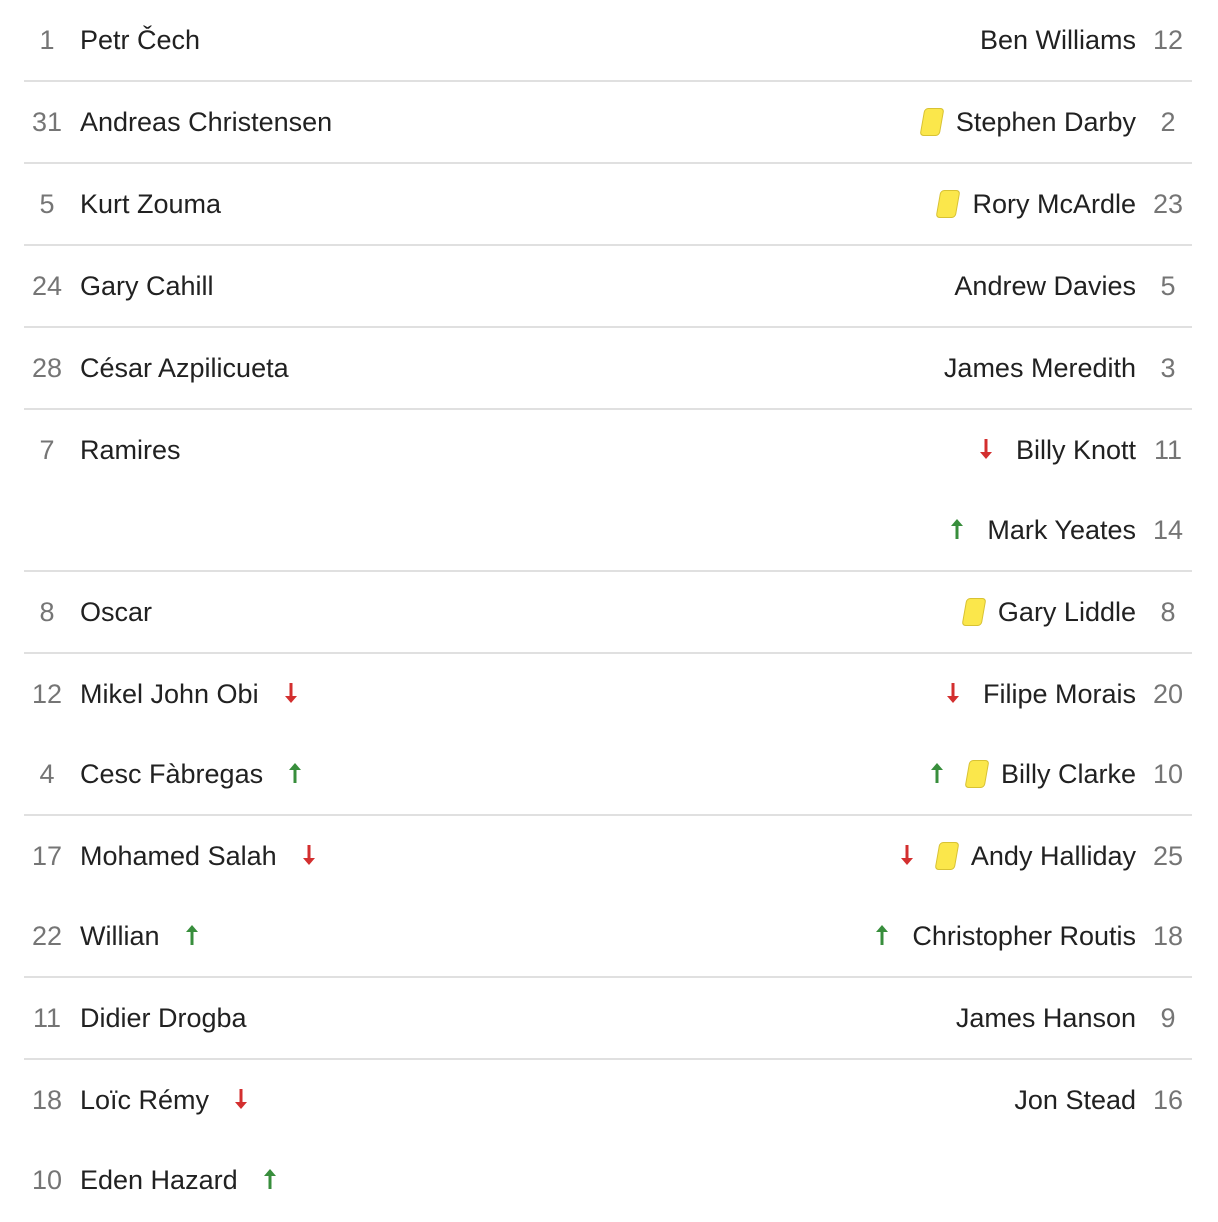 The height and width of the screenshot is (1222, 1218). I want to click on home-player: 31 Andreas Christensen, so click(178, 122).